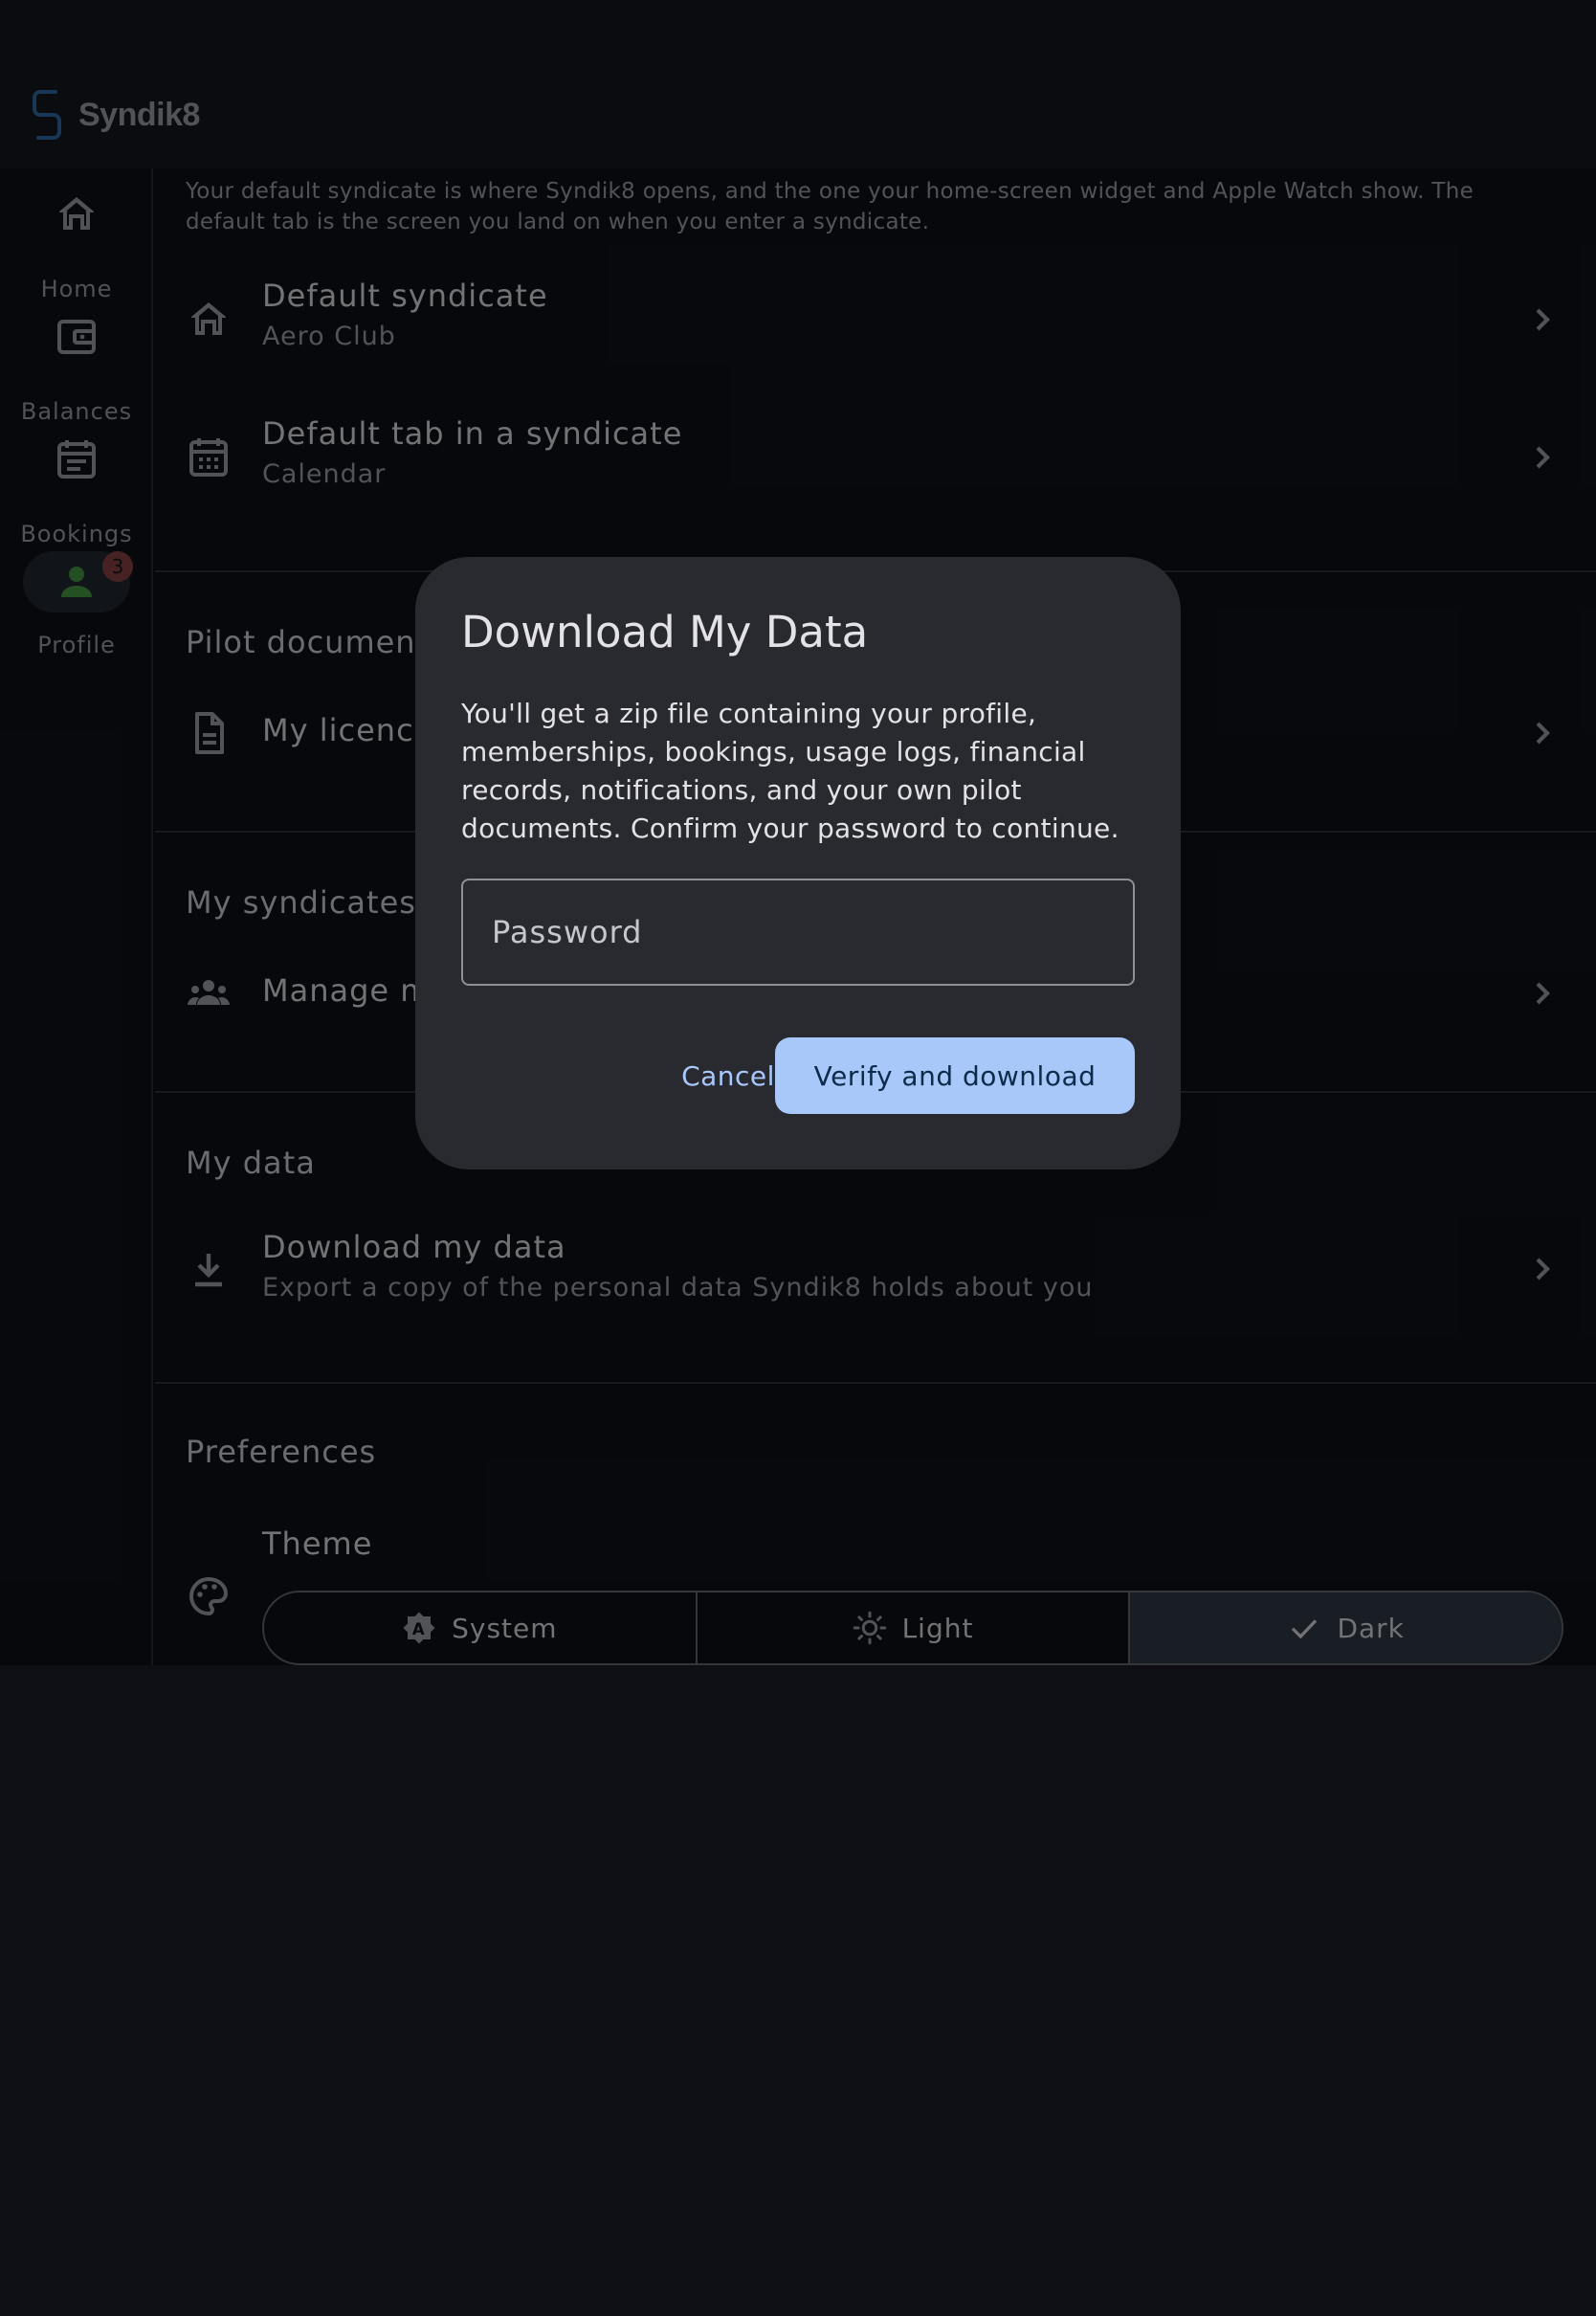  Describe the element at coordinates (955, 1075) in the screenshot. I see `verify-and-download-button: Verify and download` at that location.